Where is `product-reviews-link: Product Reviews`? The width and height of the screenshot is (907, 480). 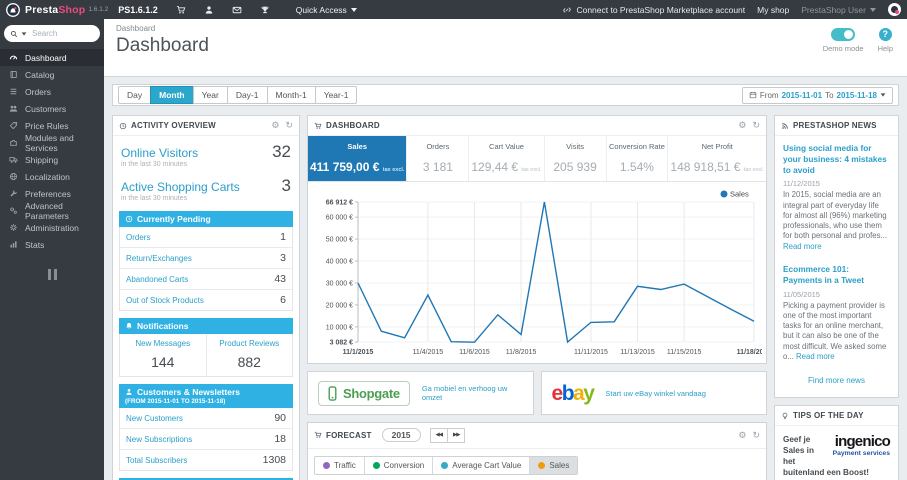
product-reviews-link: Product Reviews is located at coordinates (250, 343).